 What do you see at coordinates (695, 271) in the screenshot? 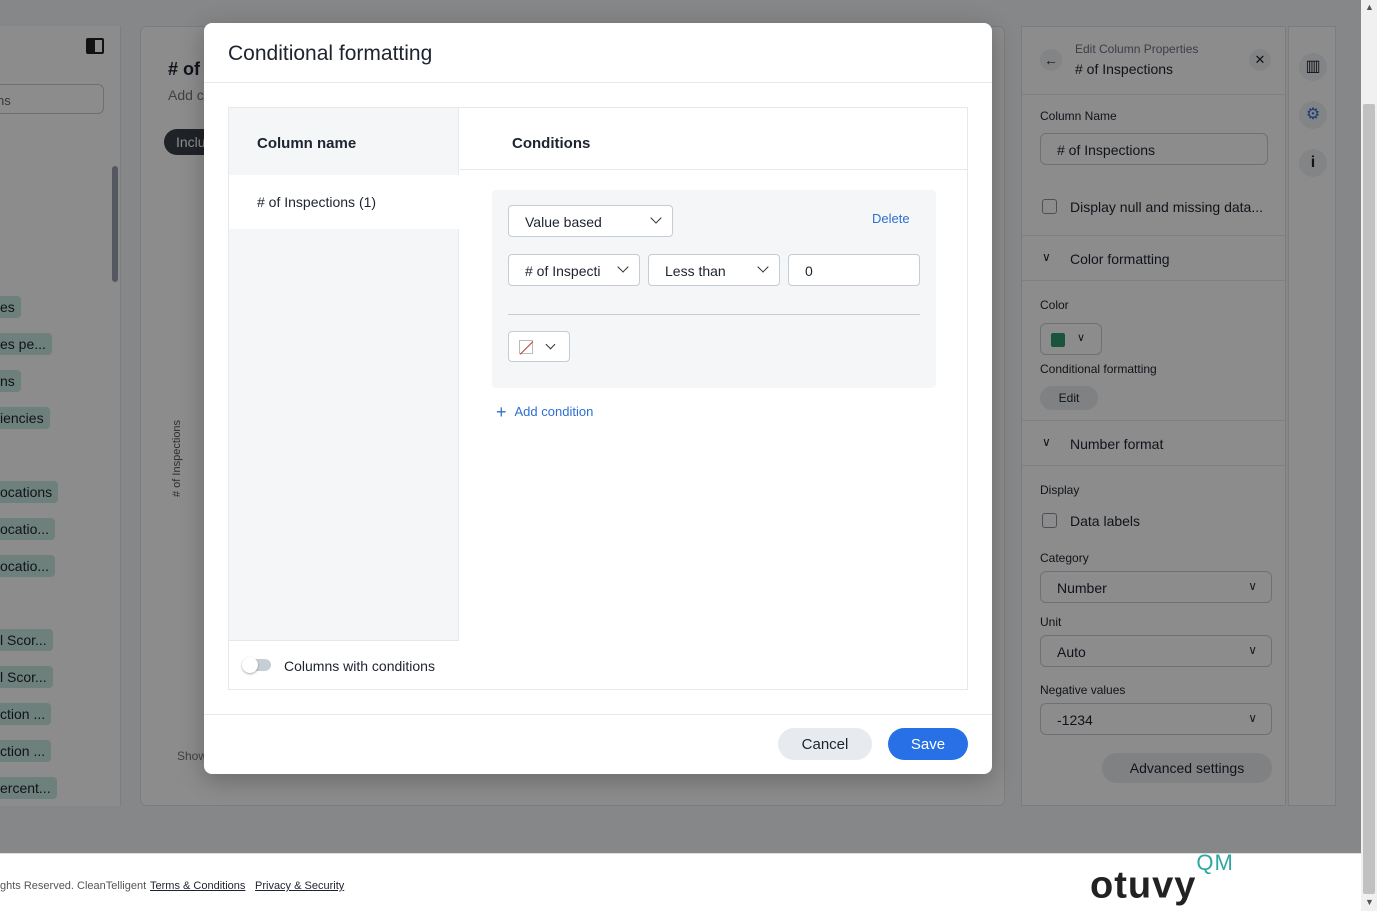
I see `condition-operator-value: Less than` at bounding box center [695, 271].